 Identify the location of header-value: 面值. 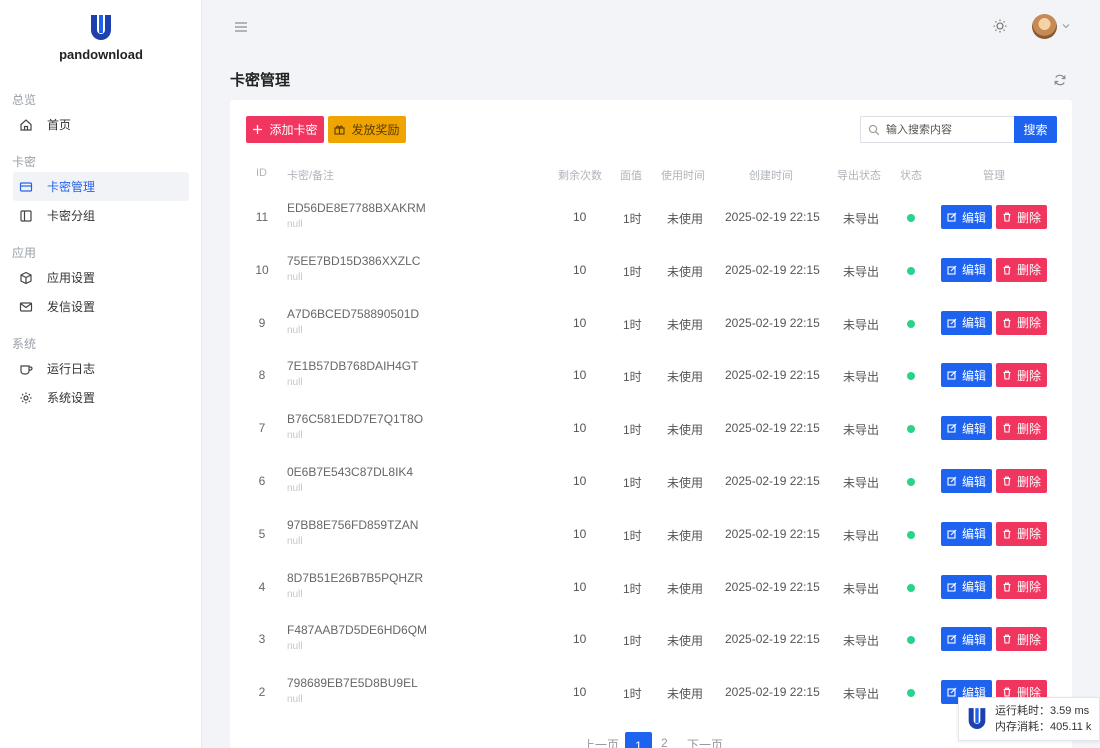
(631, 176).